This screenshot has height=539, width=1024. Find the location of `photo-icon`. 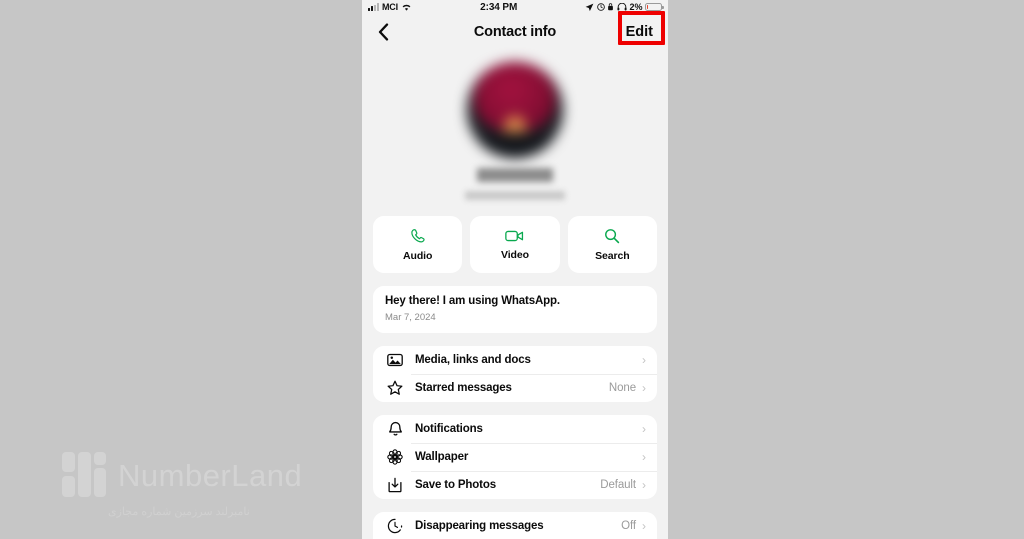

photo-icon is located at coordinates (395, 360).